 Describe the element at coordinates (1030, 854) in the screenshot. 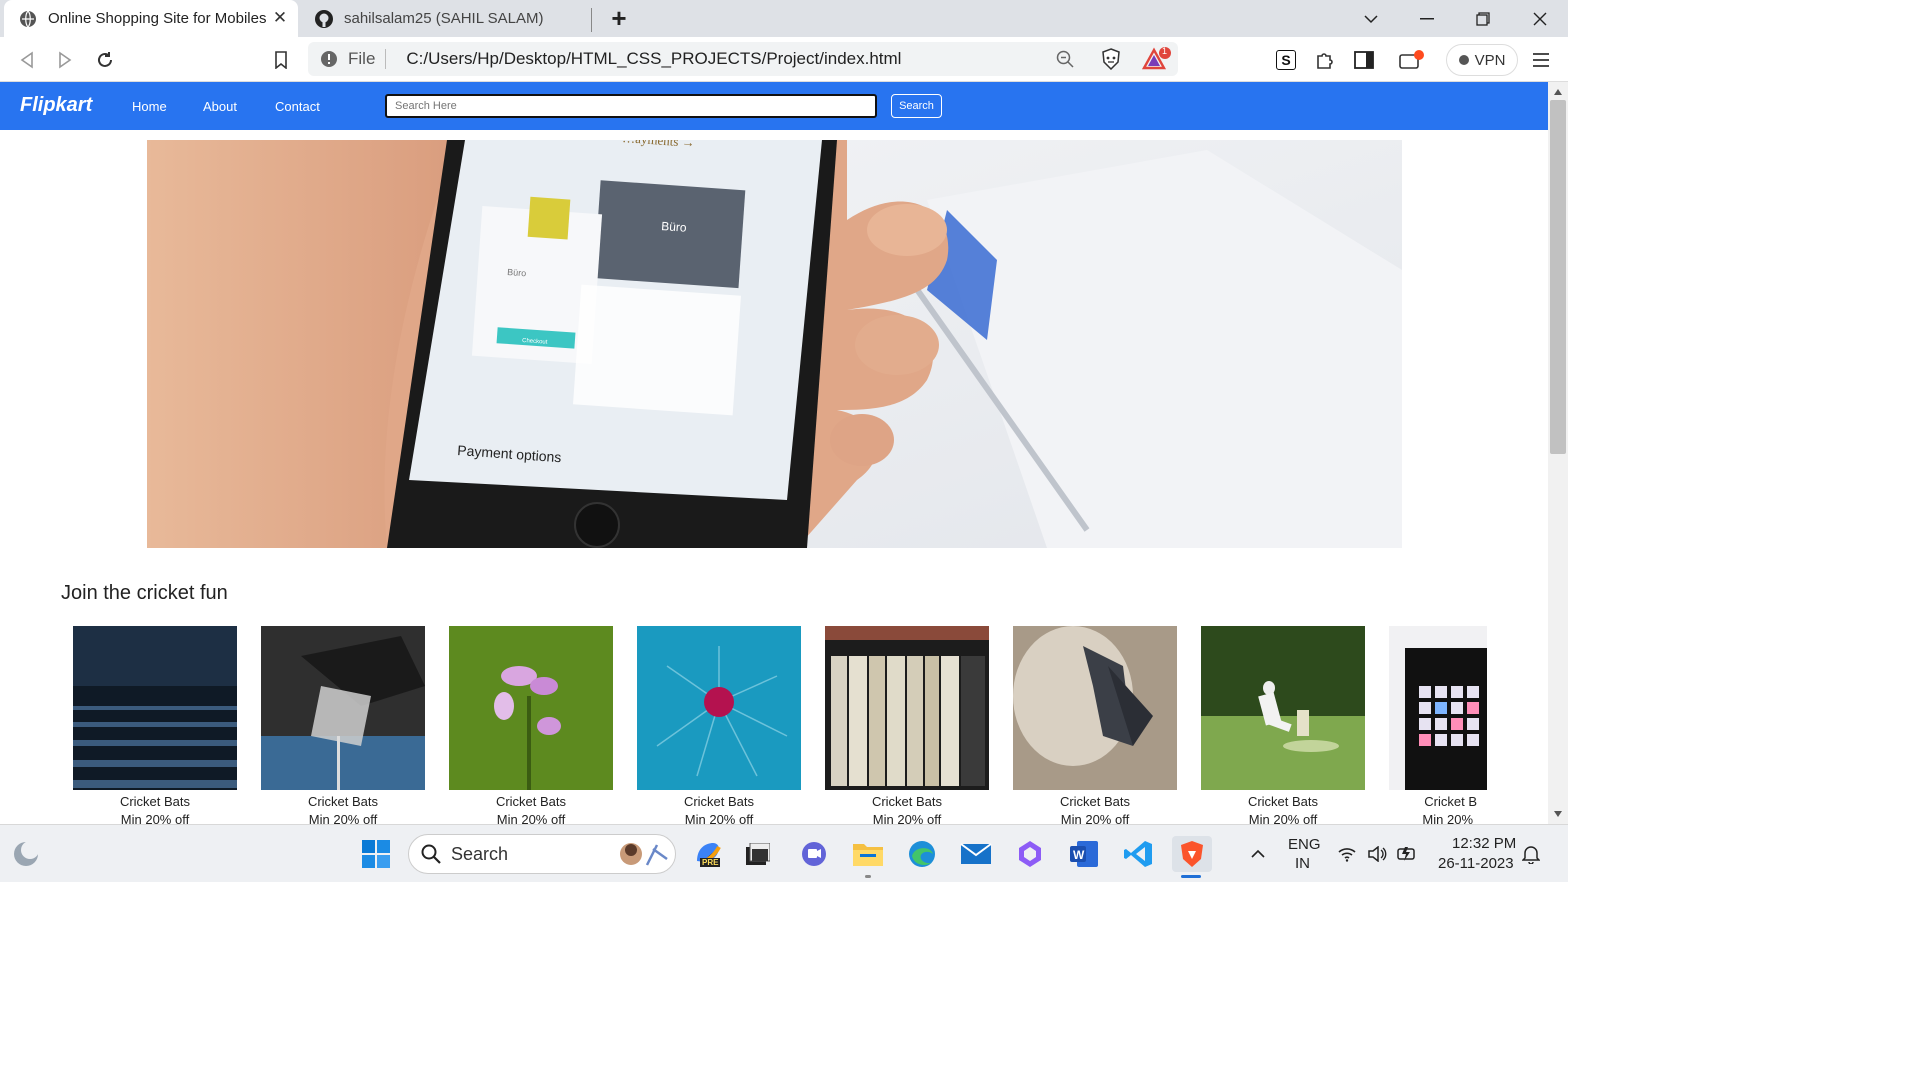

I see `copilot-app-icon` at that location.